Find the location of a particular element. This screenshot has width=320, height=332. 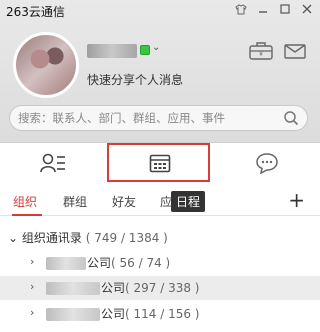

tab-messages is located at coordinates (266, 163).